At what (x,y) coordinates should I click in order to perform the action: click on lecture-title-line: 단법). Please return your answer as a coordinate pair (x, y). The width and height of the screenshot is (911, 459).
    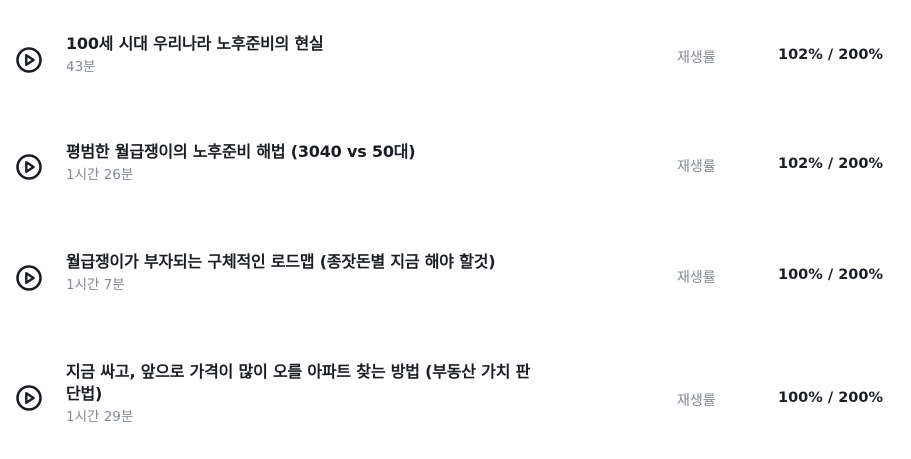
    Looking at the image, I should click on (84, 393).